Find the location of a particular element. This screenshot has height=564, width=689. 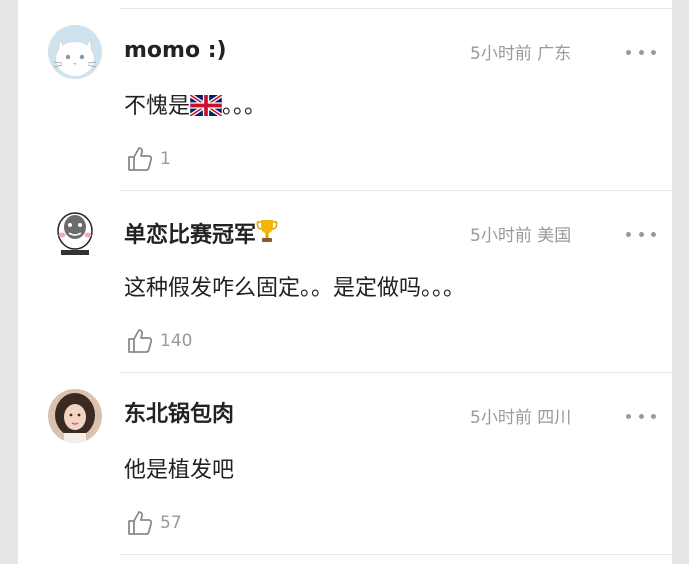

uk-flag-icon is located at coordinates (206, 105).